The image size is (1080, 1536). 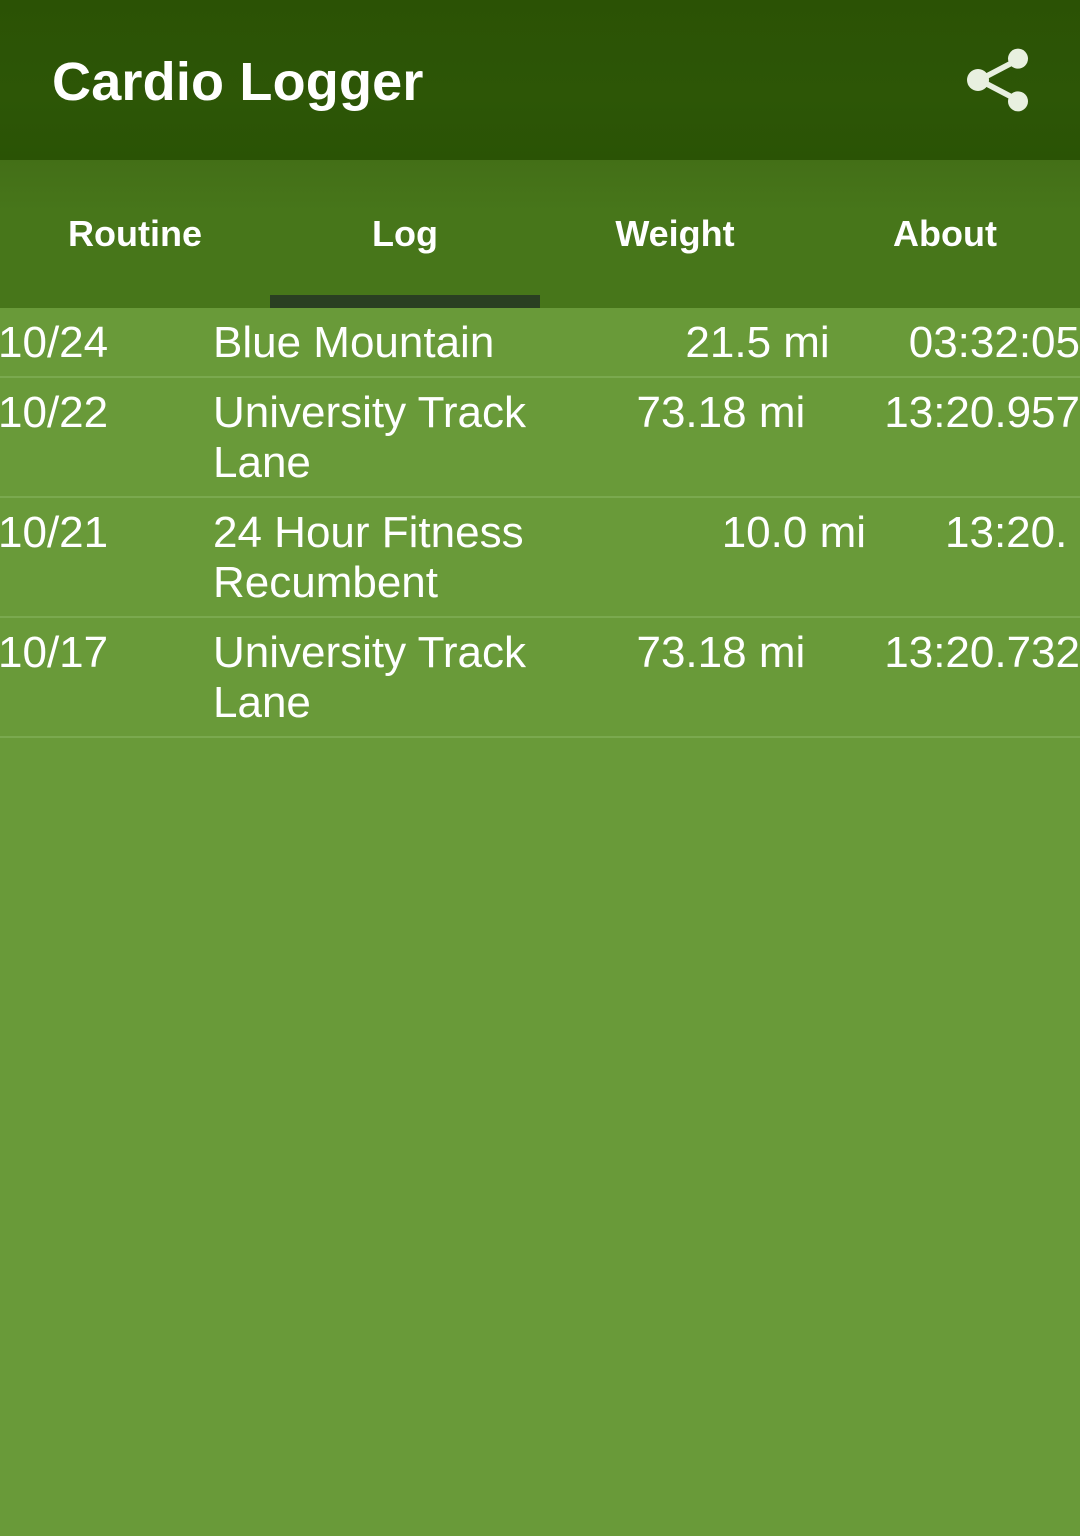 What do you see at coordinates (540, 343) in the screenshot?
I see `table-row: 10/24 Blue Mountain 21.5 mi 03:32:05` at bounding box center [540, 343].